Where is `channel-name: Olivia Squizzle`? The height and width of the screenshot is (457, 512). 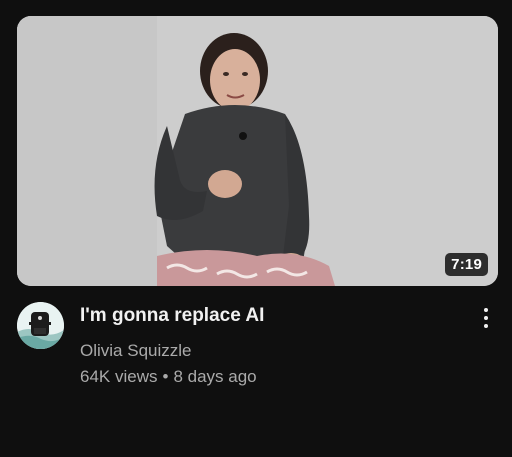 channel-name: Olivia Squizzle is located at coordinates (270, 351).